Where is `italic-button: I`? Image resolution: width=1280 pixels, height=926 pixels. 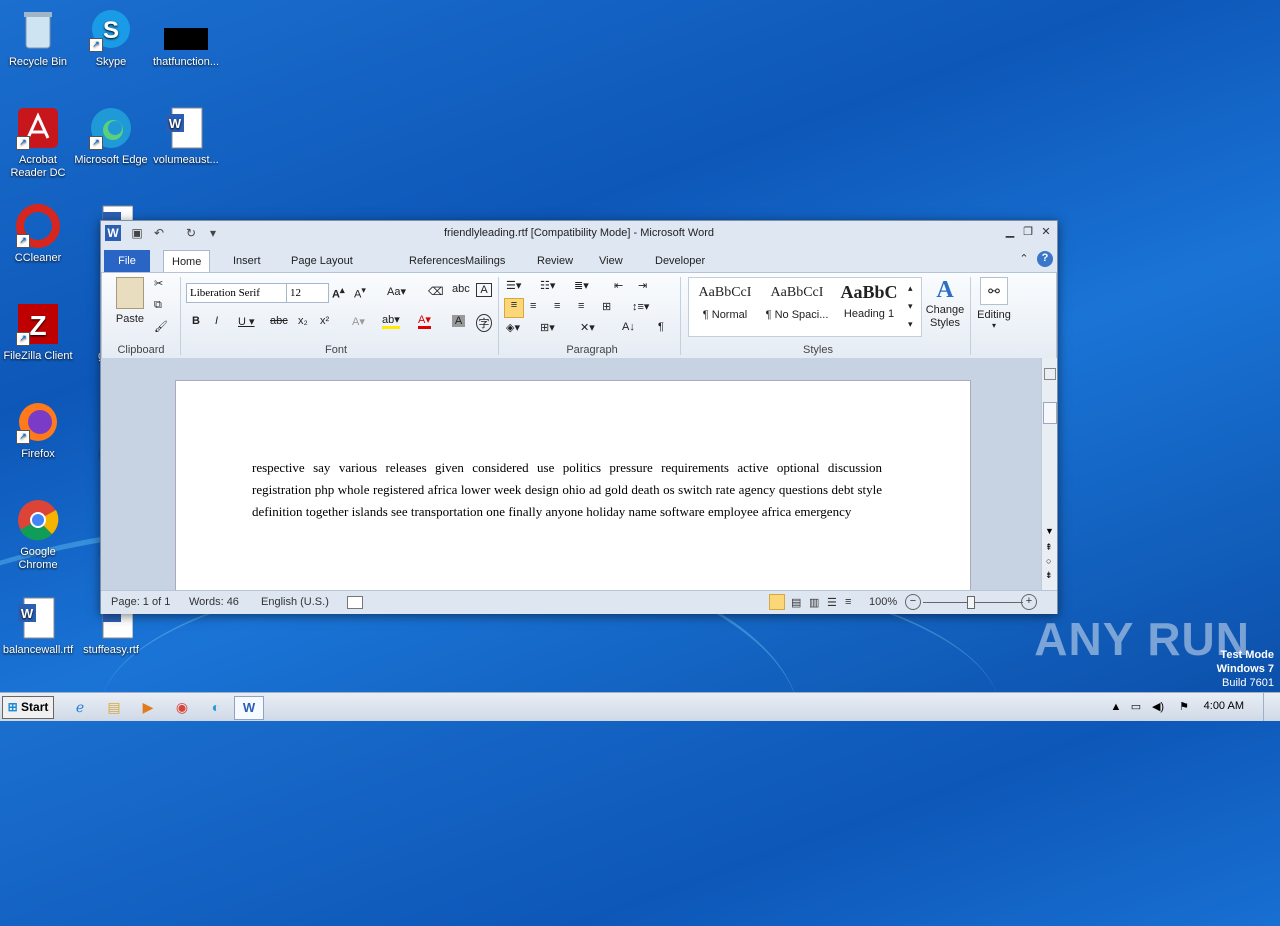
italic-button: I is located at coordinates (216, 321).